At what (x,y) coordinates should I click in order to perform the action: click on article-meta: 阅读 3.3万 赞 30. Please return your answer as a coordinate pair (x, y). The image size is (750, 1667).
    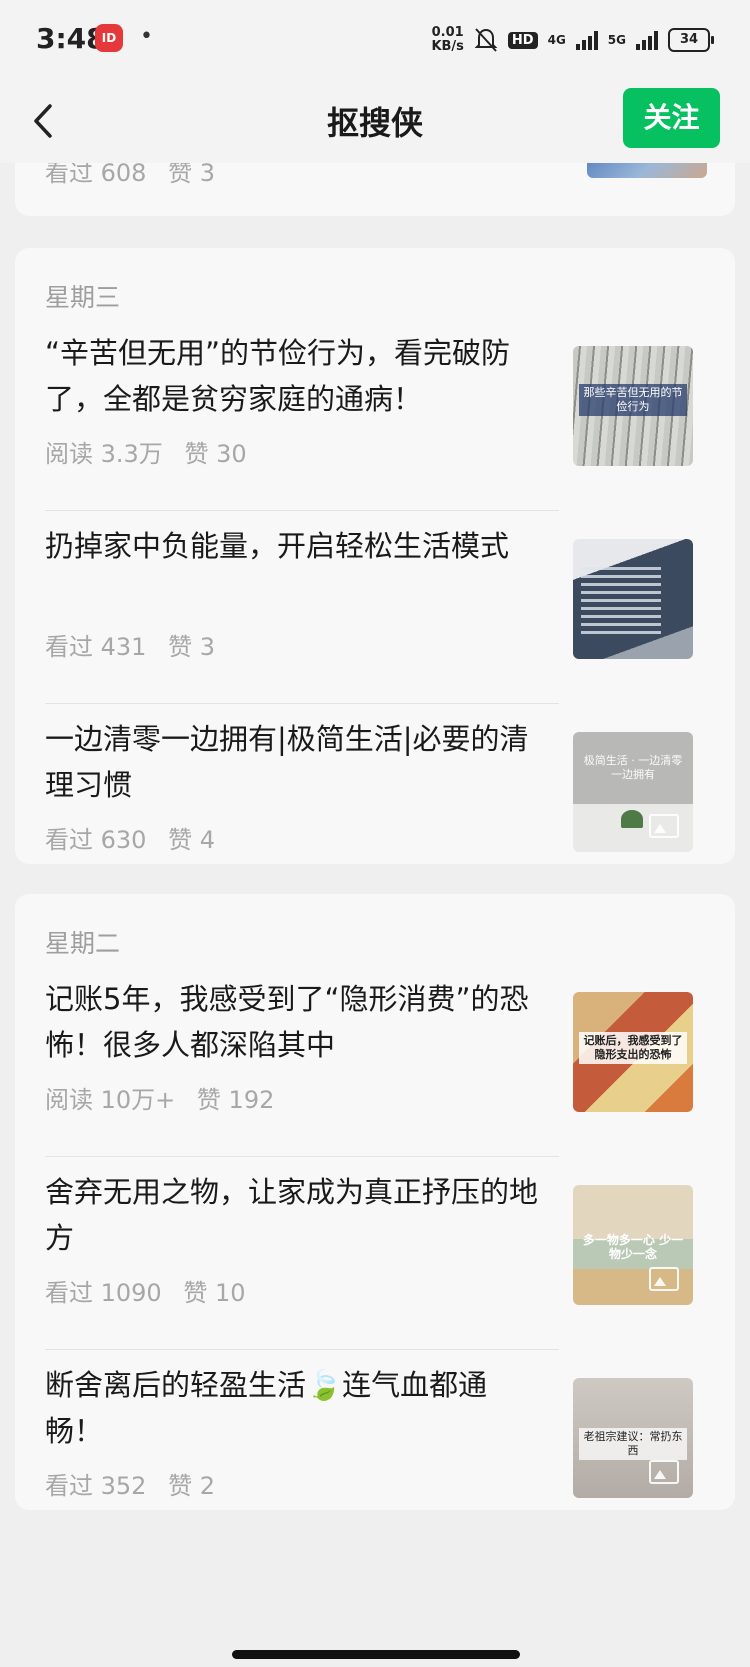
    Looking at the image, I should click on (153, 451).